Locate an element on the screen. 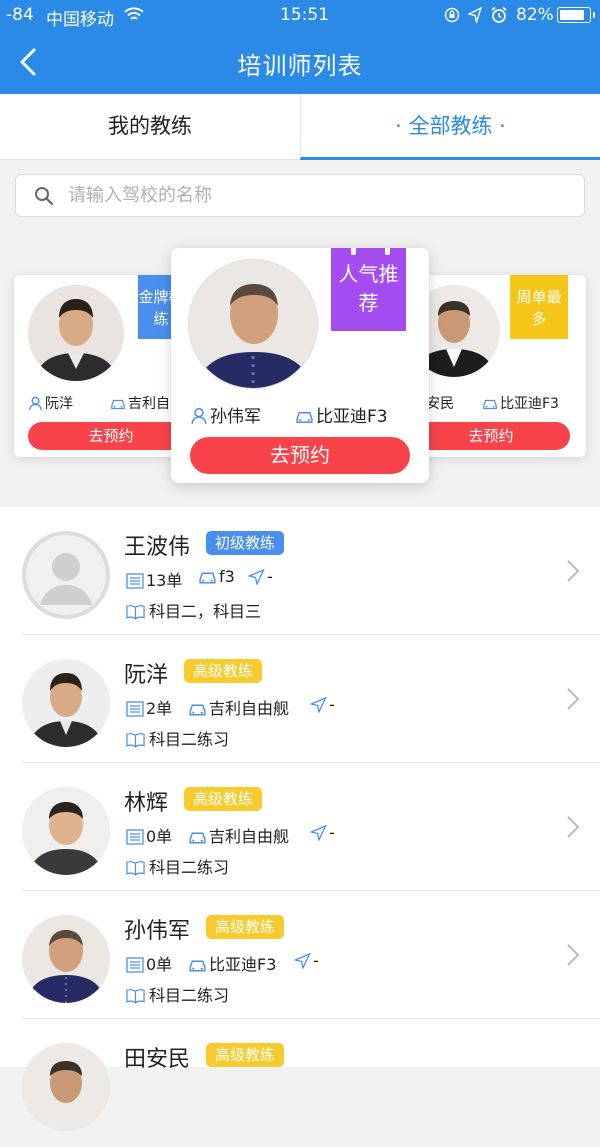  battery-icon is located at coordinates (576, 15).